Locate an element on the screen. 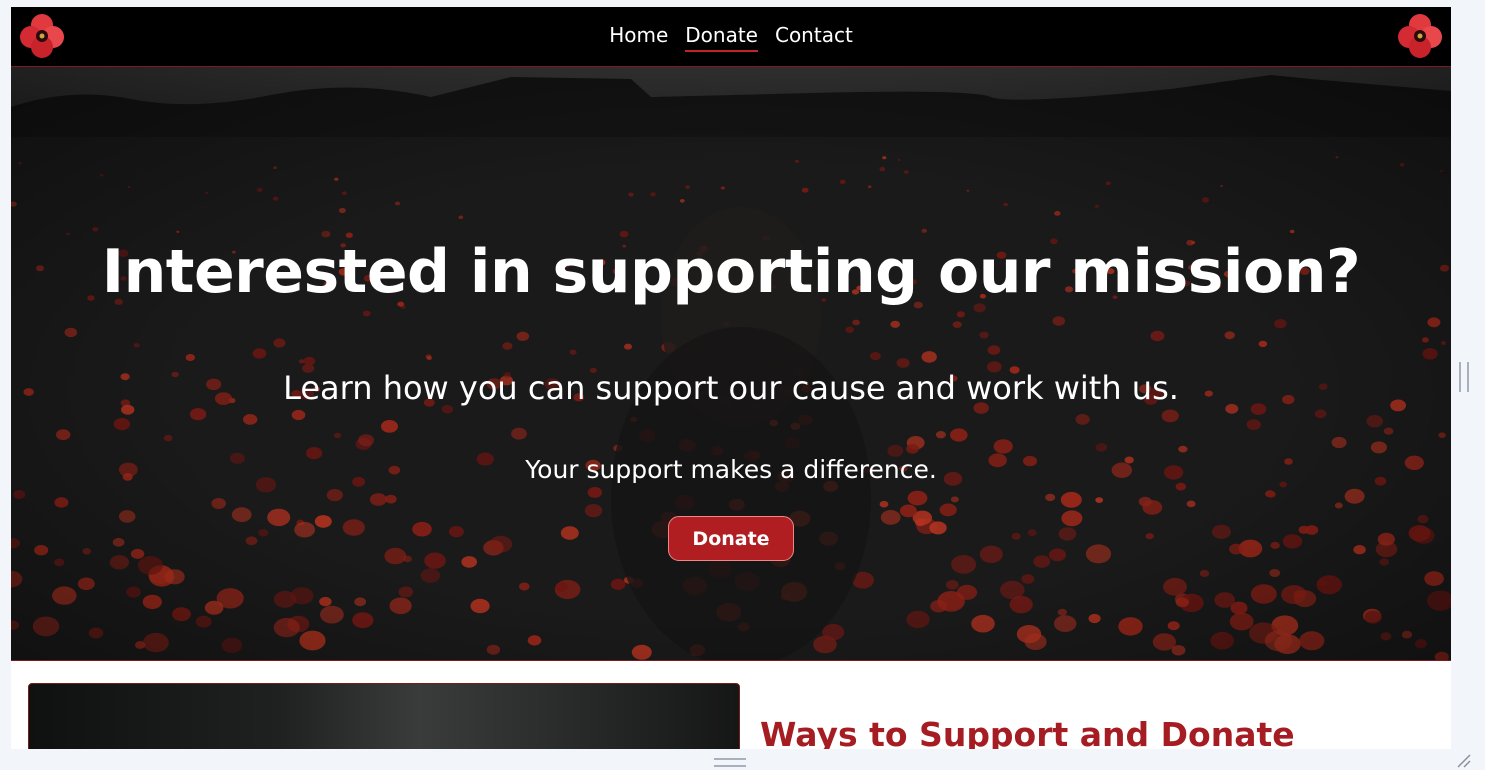 This screenshot has width=1485, height=770. donate-button: Donate is located at coordinates (731, 538).